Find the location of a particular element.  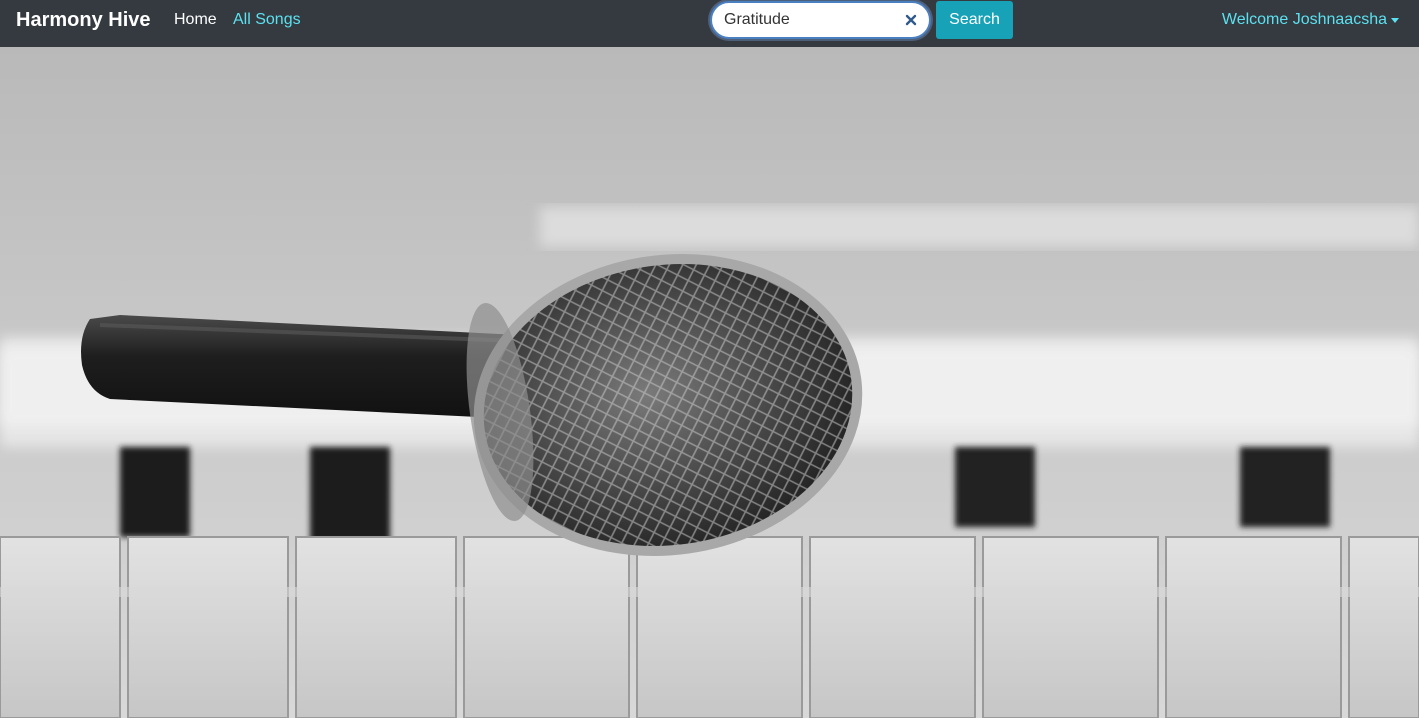

search-box is located at coordinates (820, 20).